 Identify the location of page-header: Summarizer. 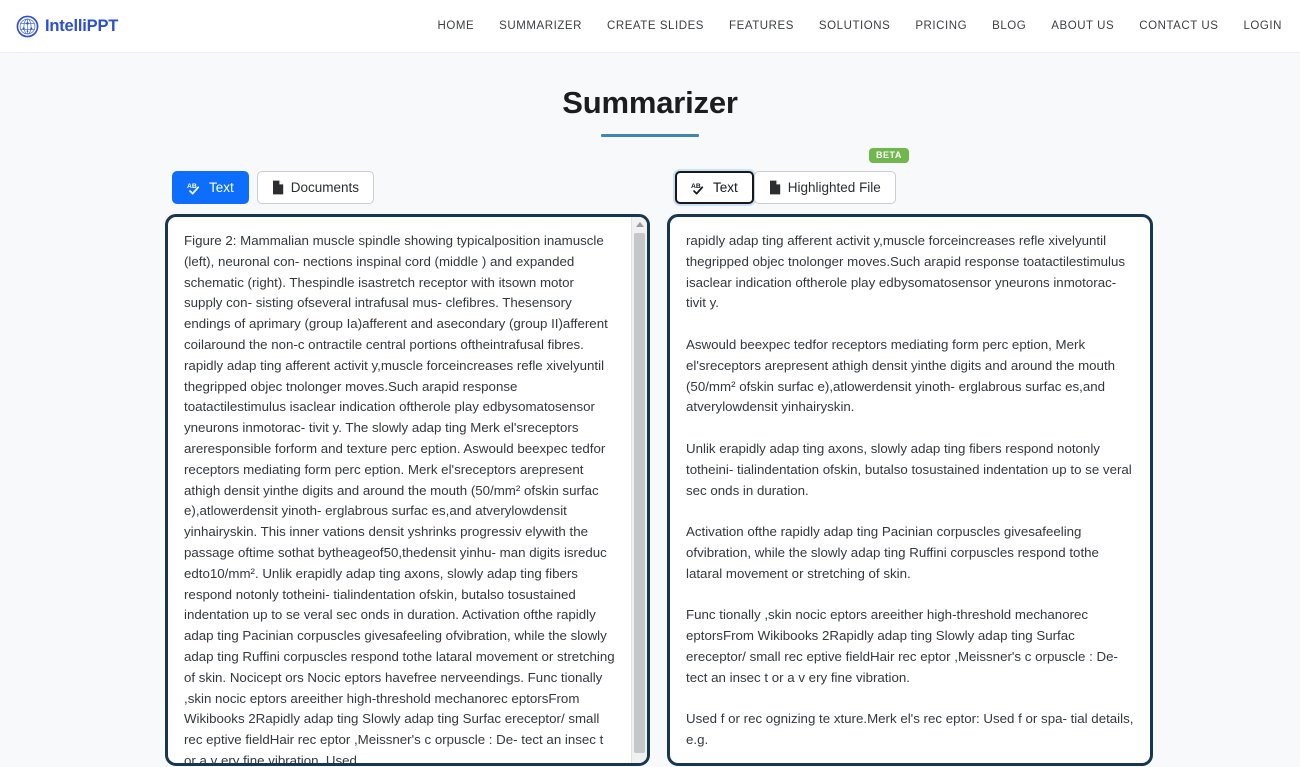
(650, 95).